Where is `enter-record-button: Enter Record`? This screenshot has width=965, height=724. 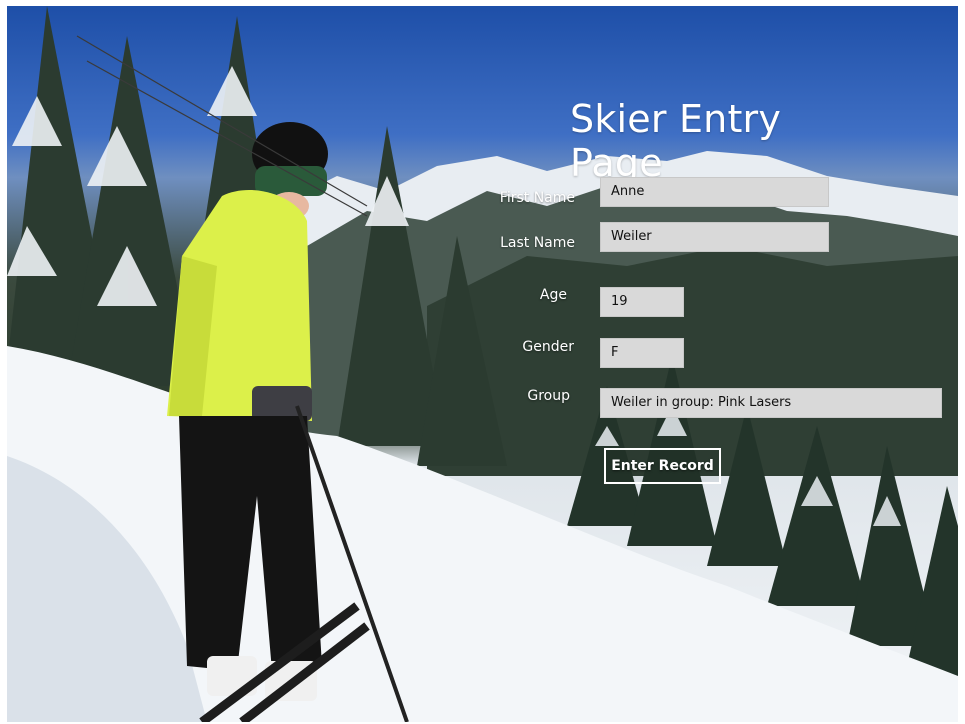 enter-record-button: Enter Record is located at coordinates (662, 466).